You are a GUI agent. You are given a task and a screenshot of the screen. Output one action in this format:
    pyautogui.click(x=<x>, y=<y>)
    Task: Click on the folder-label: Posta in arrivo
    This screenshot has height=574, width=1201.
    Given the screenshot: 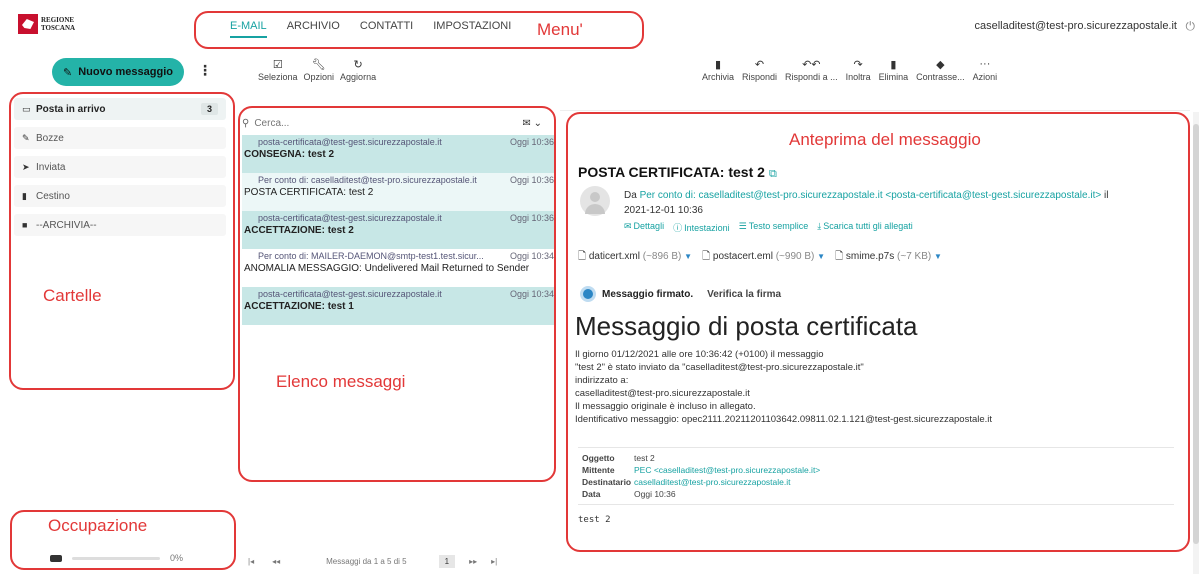 What is the action you would take?
    pyautogui.click(x=71, y=109)
    